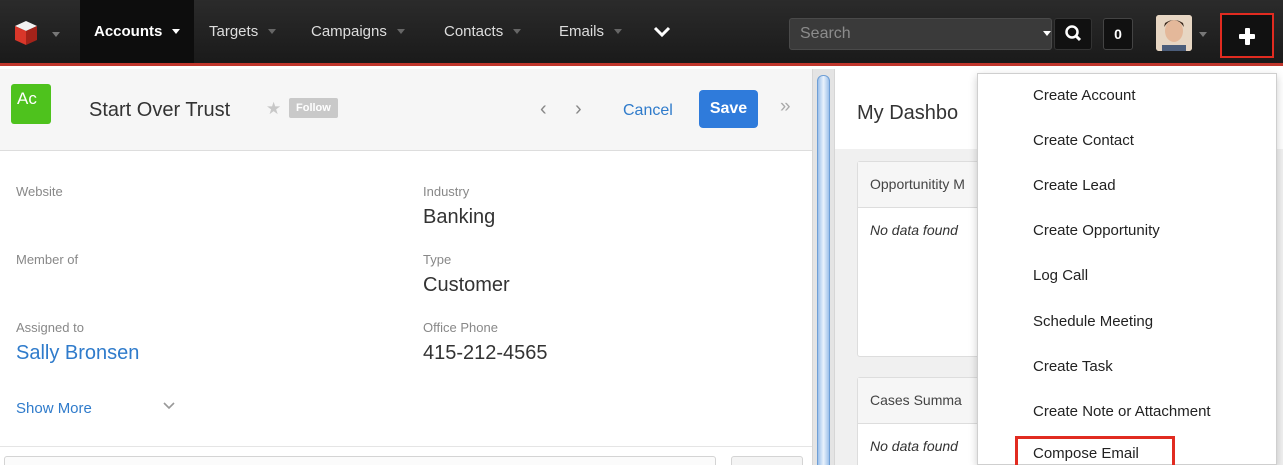 This screenshot has height=465, width=1283. Describe the element at coordinates (360, 460) in the screenshot. I see `activity-input` at that location.